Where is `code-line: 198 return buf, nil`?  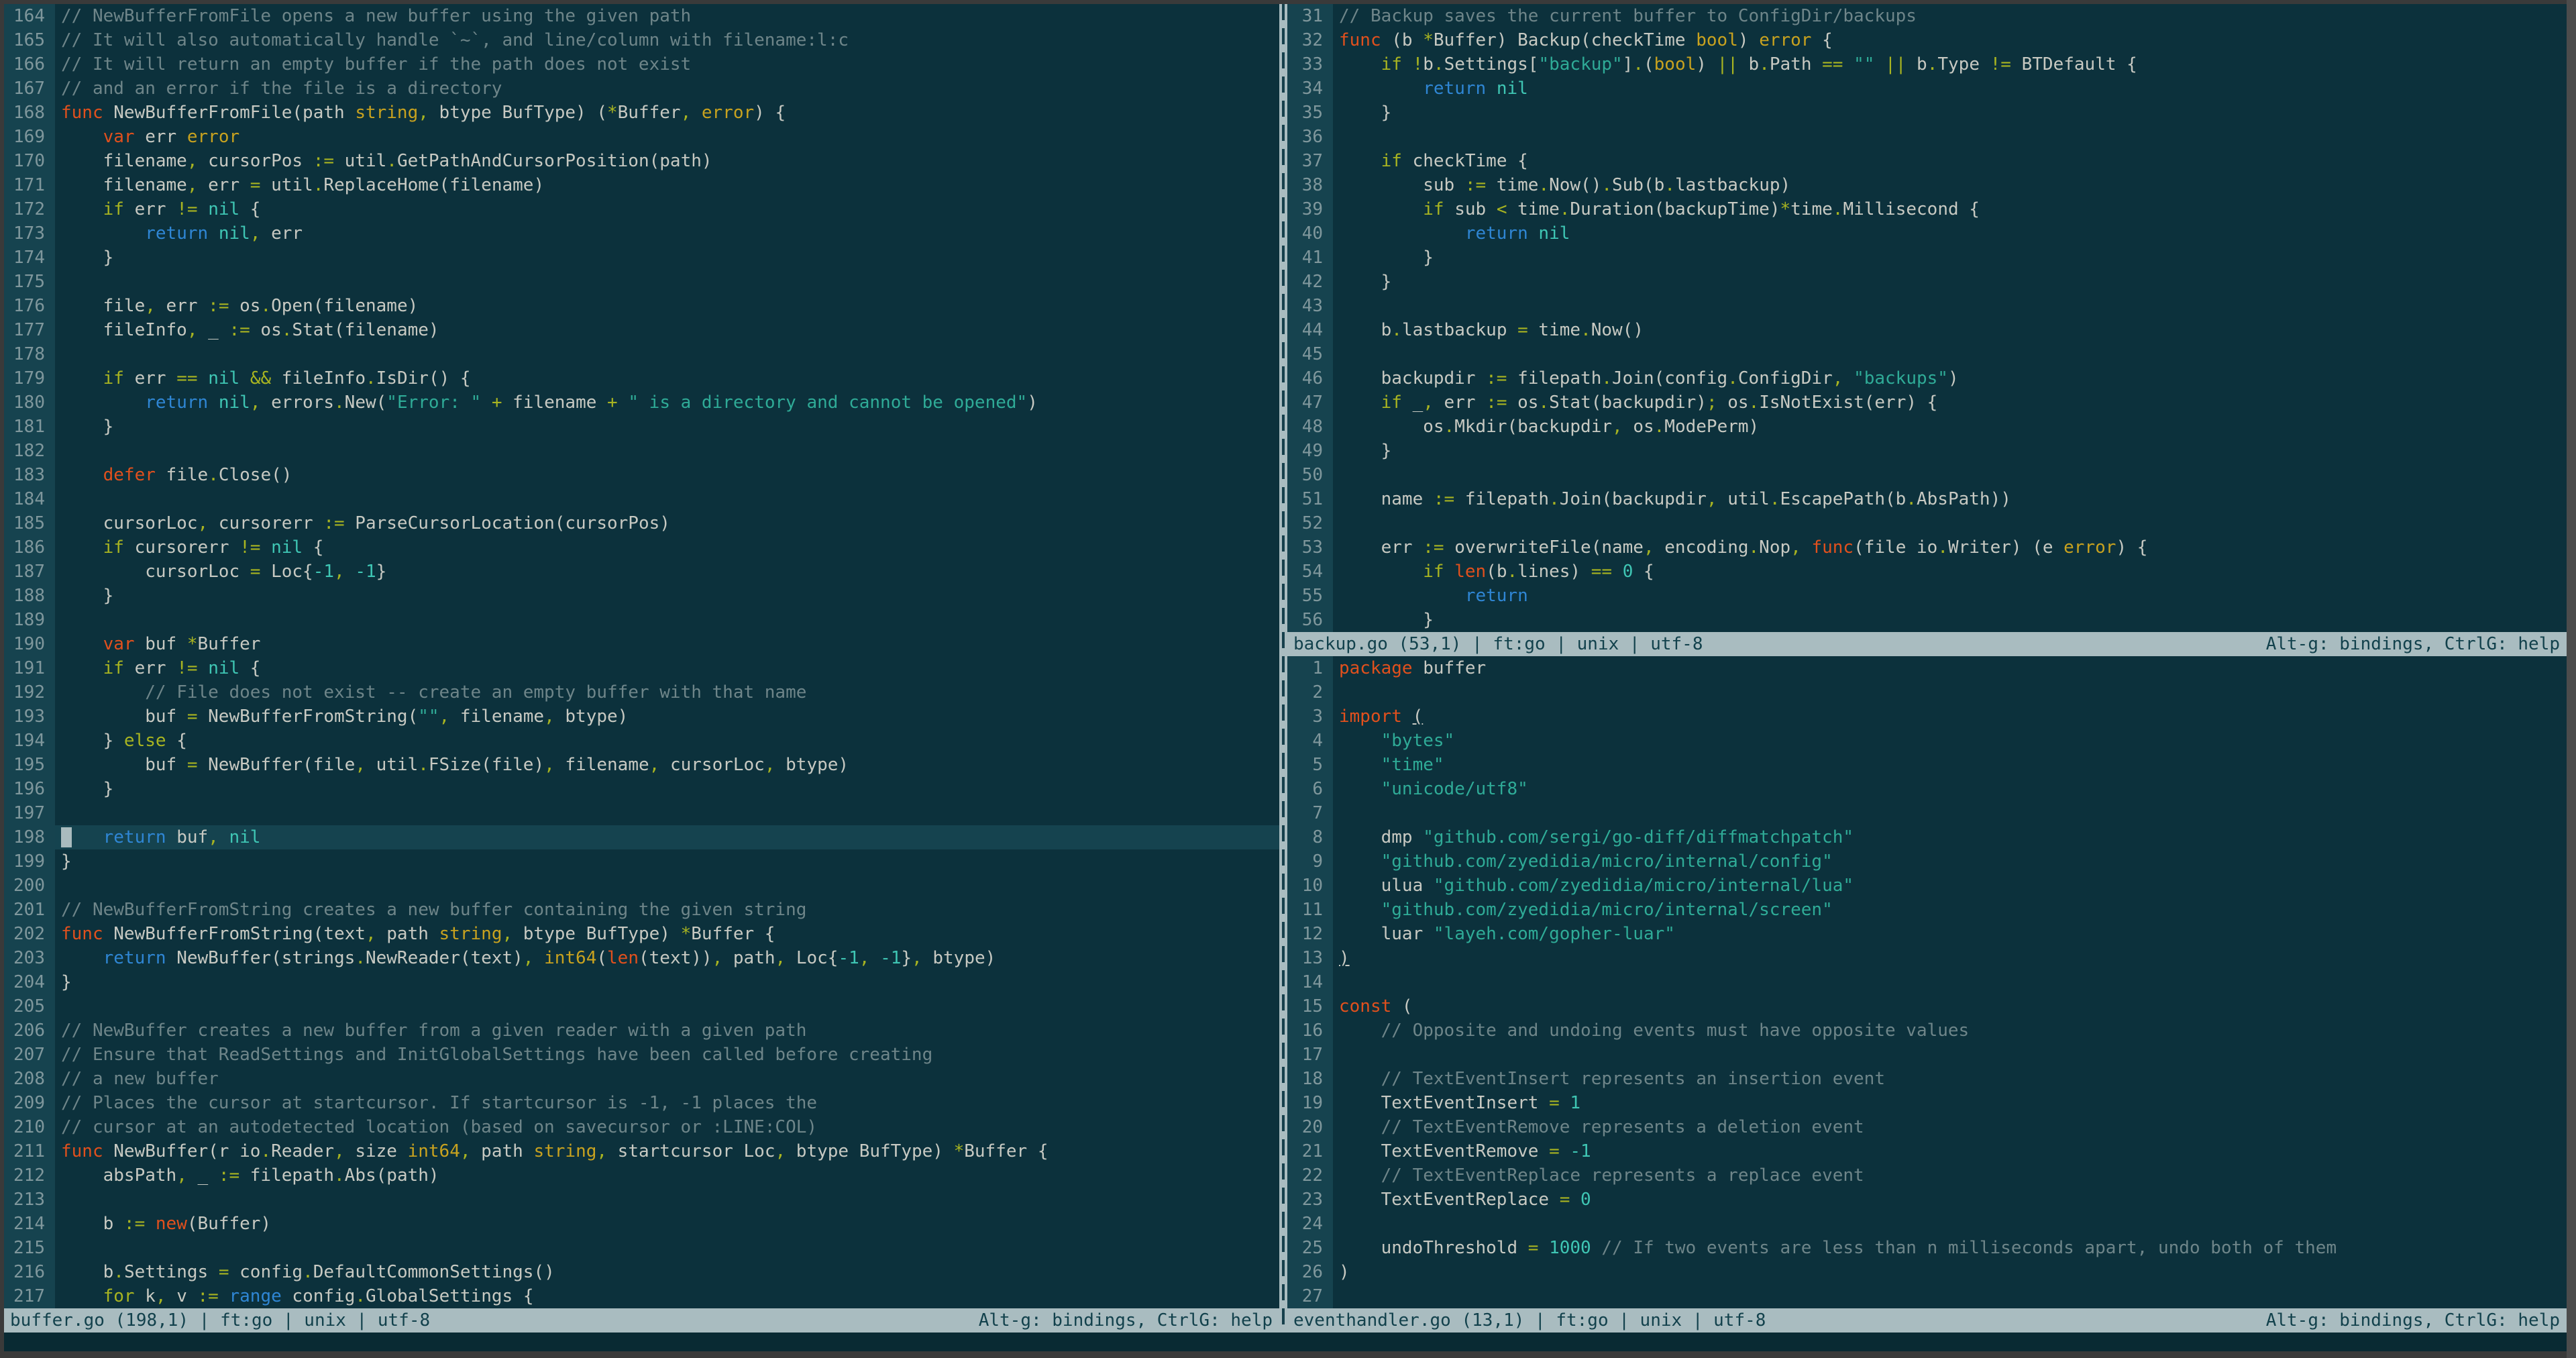
code-line: 198 return buf, nil is located at coordinates (641, 837).